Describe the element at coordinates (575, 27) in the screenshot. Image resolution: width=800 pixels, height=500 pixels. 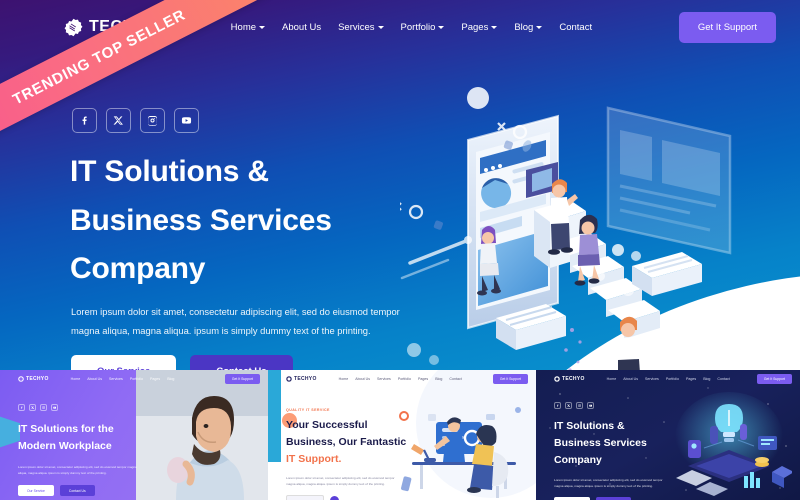
I see `nav-item-contact: Contact` at that location.